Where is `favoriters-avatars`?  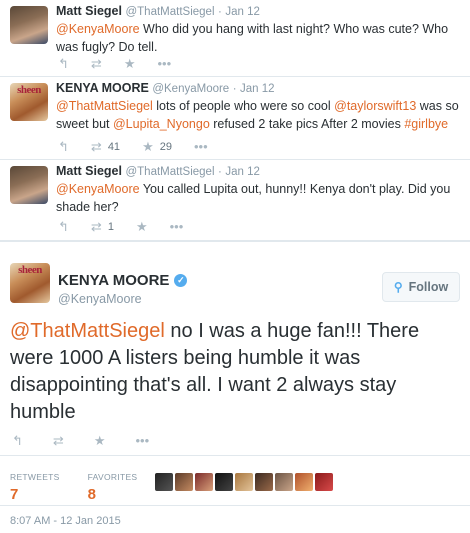
favoriters-avatars is located at coordinates (244, 482).